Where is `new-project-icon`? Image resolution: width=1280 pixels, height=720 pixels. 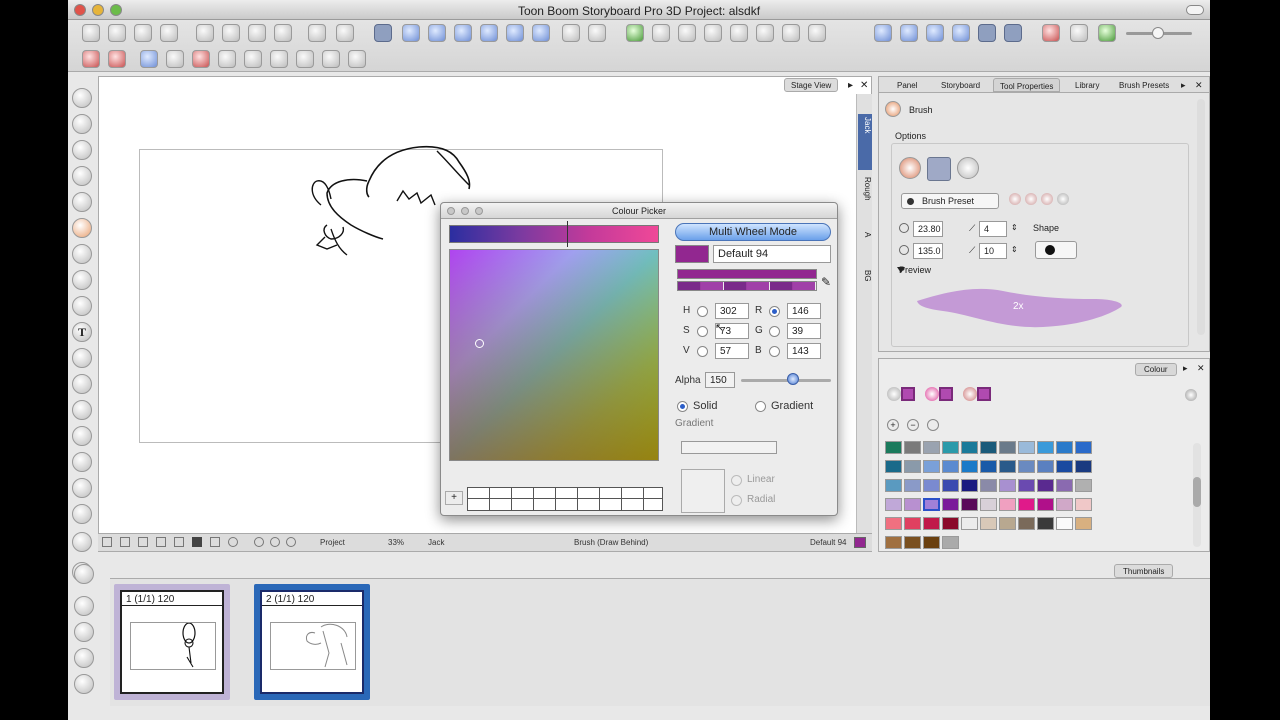
new-project-icon is located at coordinates (91, 33).